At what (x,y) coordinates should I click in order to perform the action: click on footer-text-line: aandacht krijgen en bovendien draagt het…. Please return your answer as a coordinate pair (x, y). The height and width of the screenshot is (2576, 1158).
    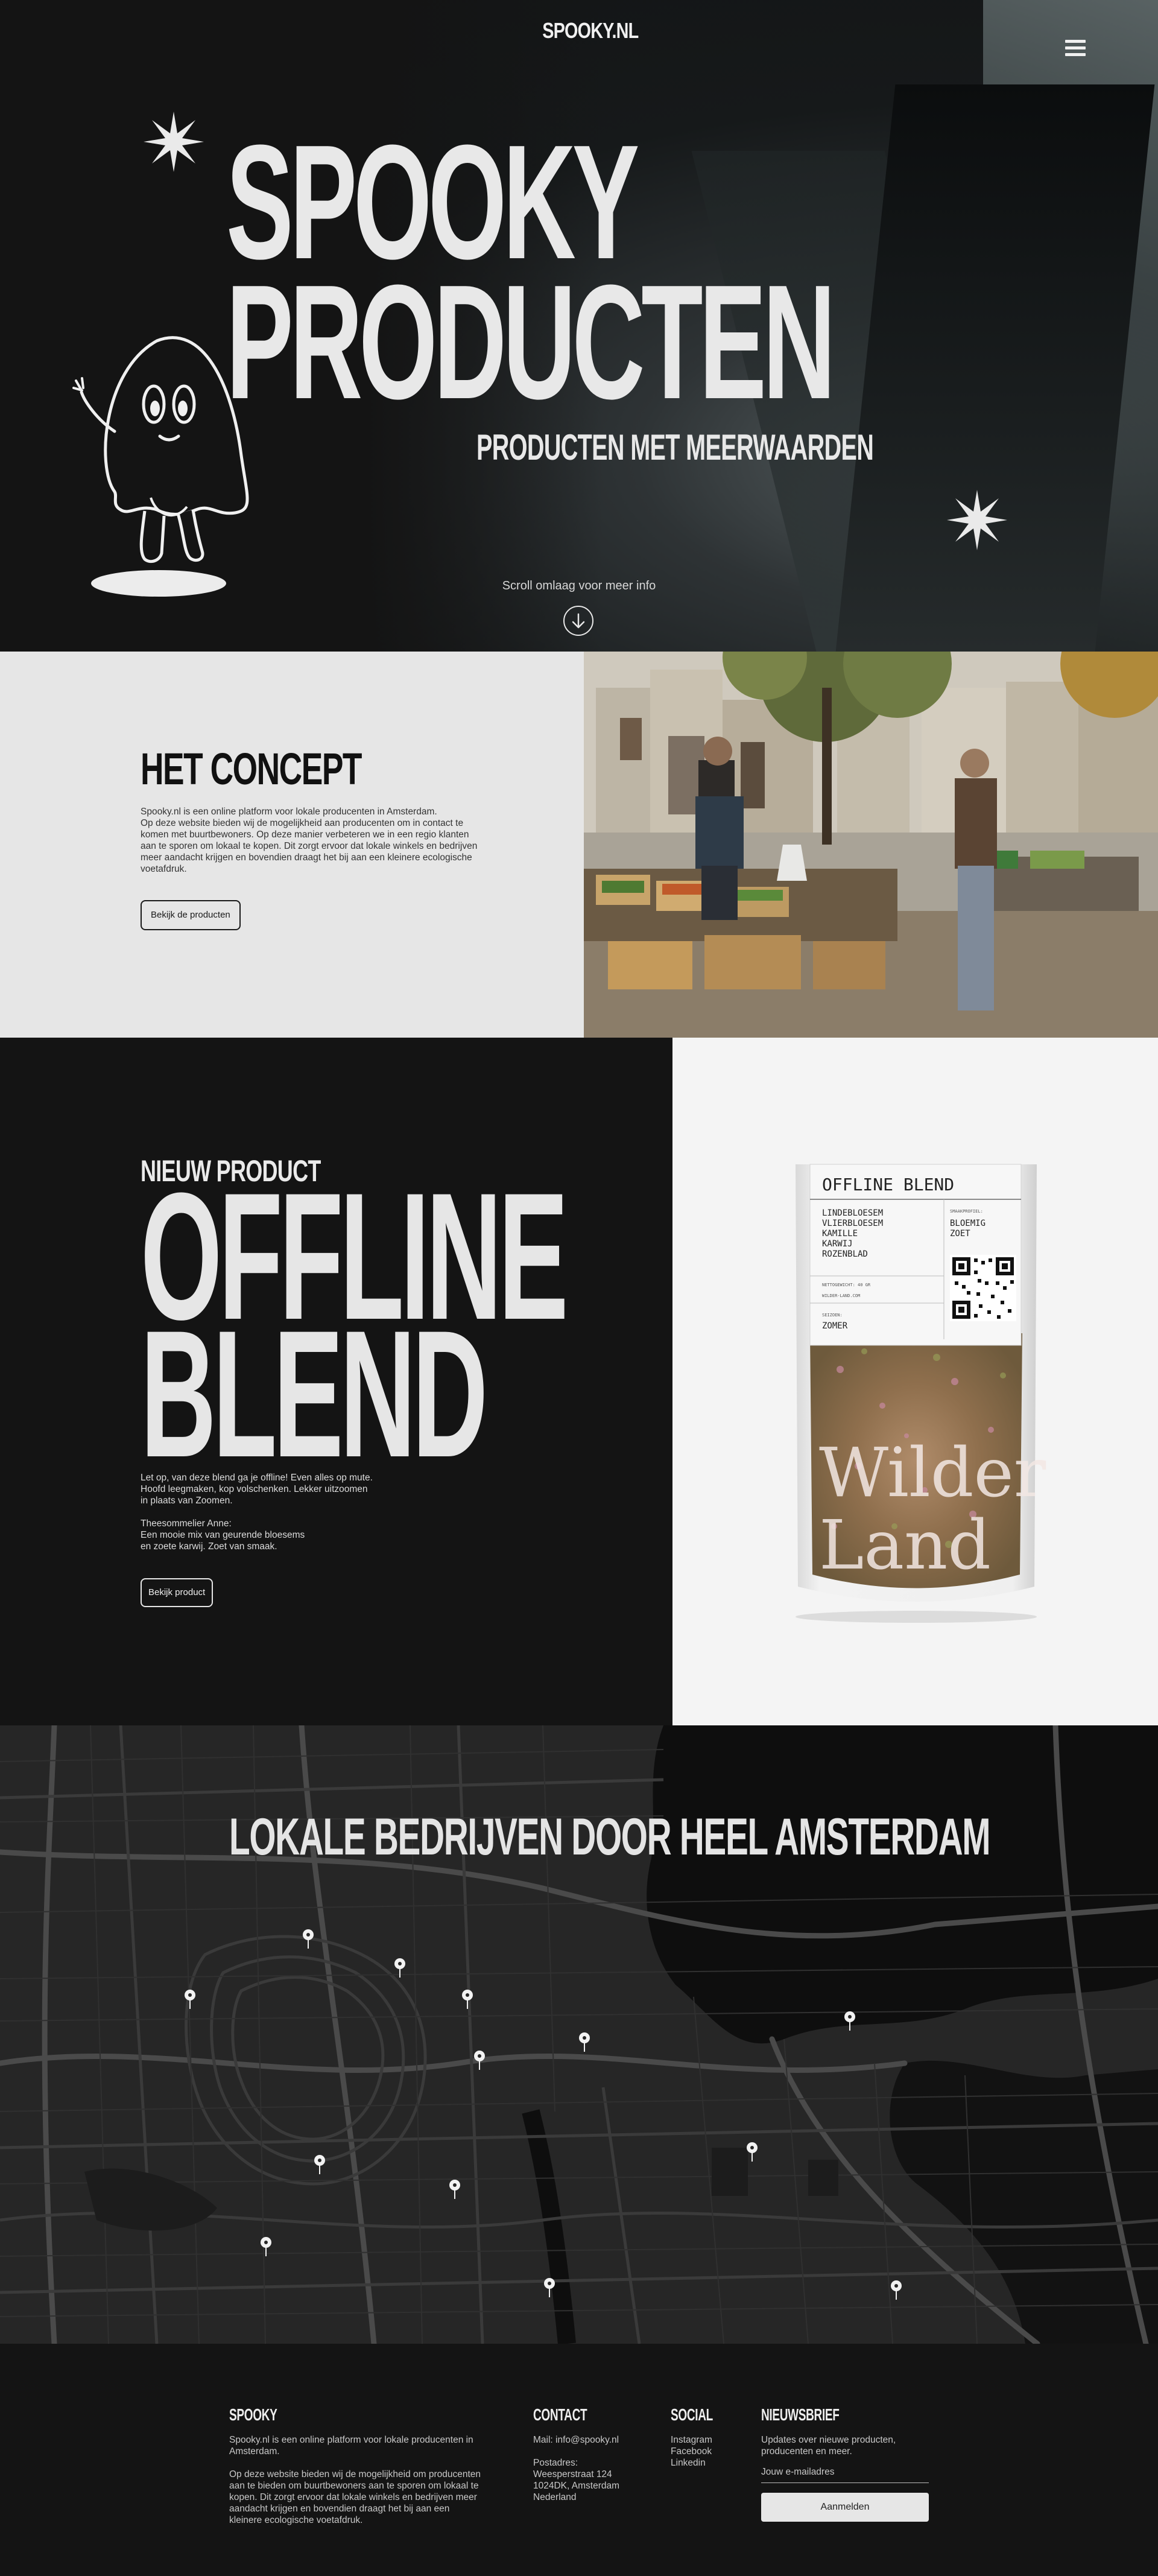
    Looking at the image, I should click on (339, 2509).